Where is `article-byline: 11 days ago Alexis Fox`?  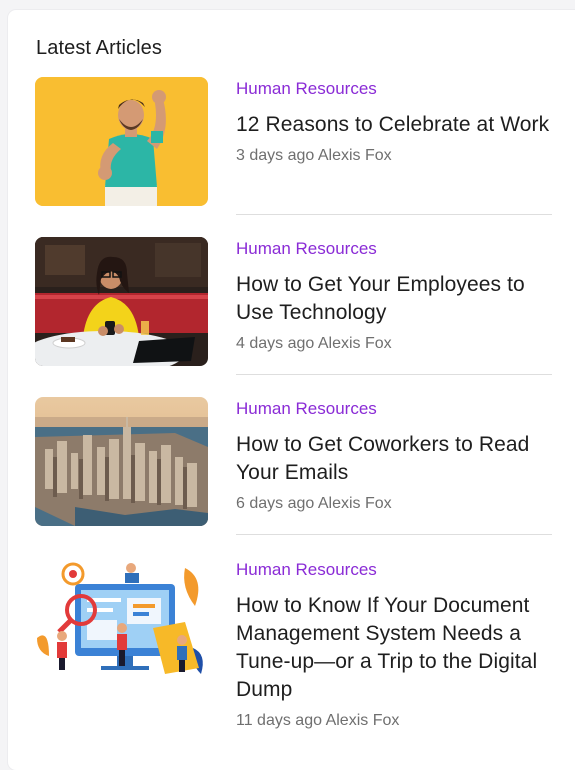
article-byline: 11 days ago Alexis Fox is located at coordinates (394, 721).